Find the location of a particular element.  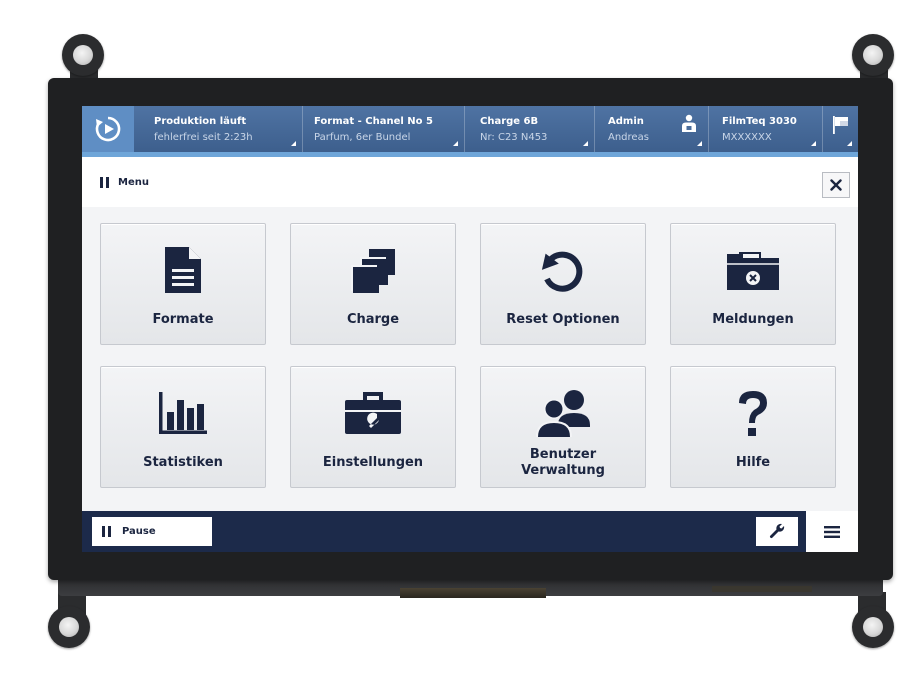

mount-hole-top-left is located at coordinates (83, 55).